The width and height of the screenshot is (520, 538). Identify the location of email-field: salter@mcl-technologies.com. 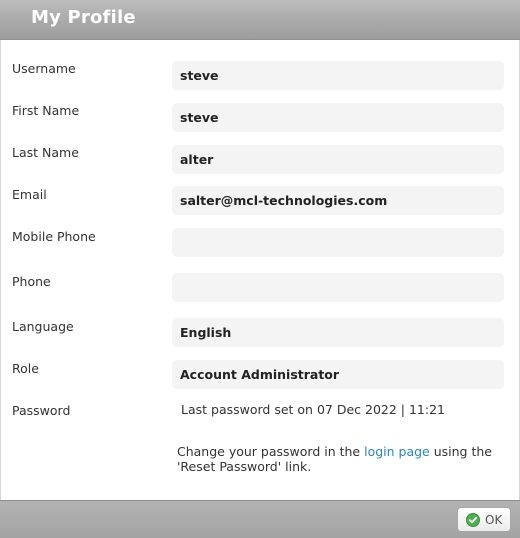
(338, 200).